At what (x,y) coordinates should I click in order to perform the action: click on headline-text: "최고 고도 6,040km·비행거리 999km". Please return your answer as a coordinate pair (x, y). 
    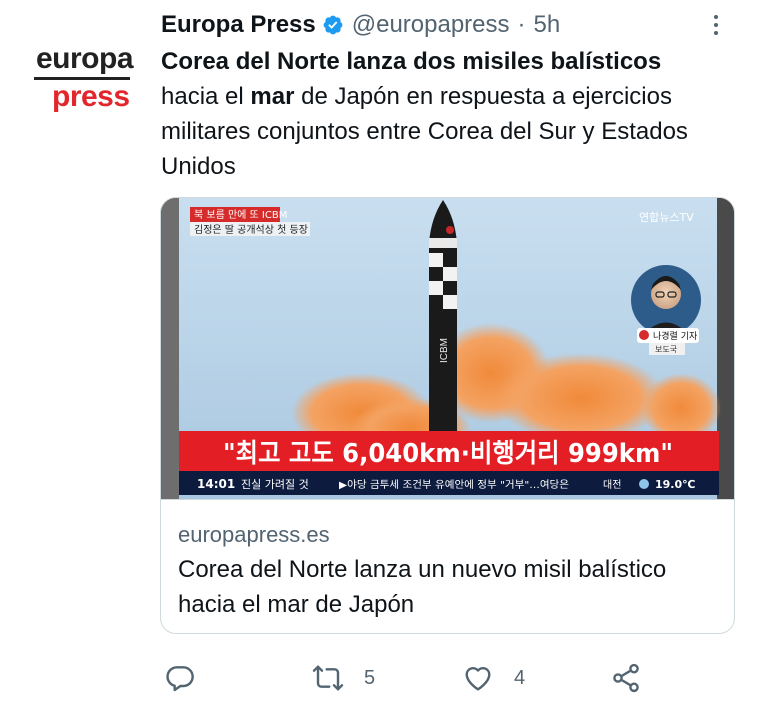
    Looking at the image, I should click on (448, 454).